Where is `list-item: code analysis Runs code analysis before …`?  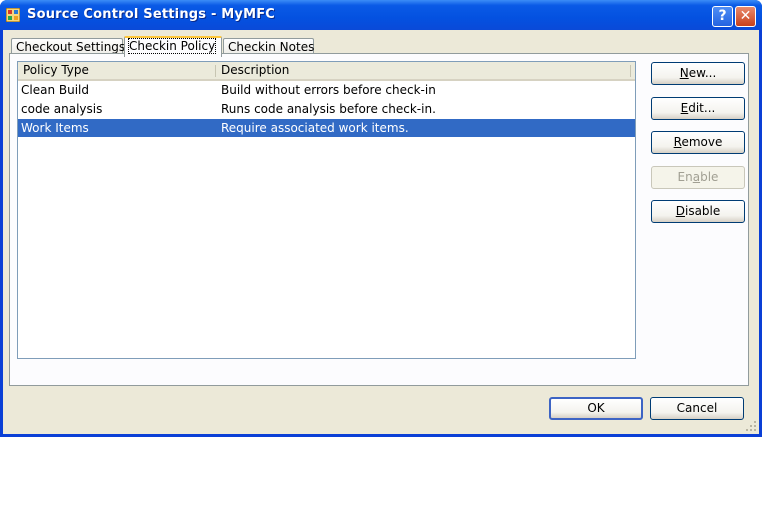
list-item: code analysis Runs code analysis before … is located at coordinates (326, 109).